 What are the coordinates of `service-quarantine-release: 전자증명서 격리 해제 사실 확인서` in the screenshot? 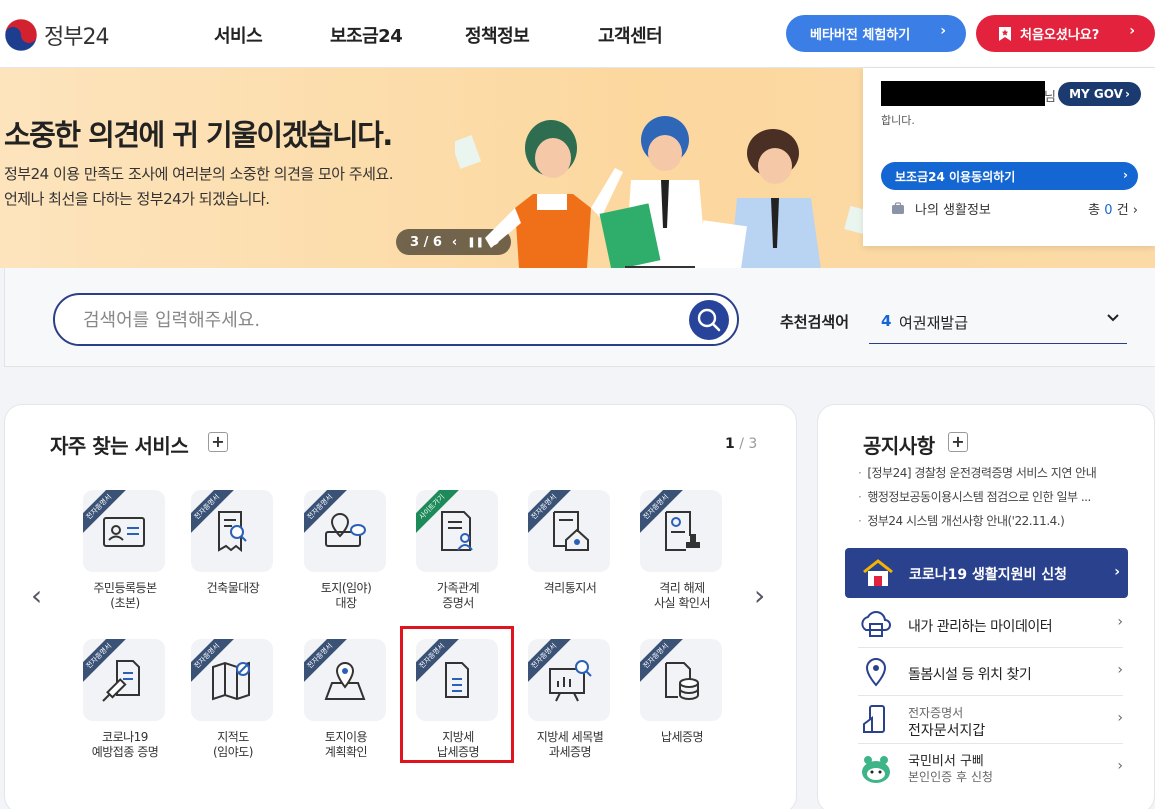 It's located at (682, 560).